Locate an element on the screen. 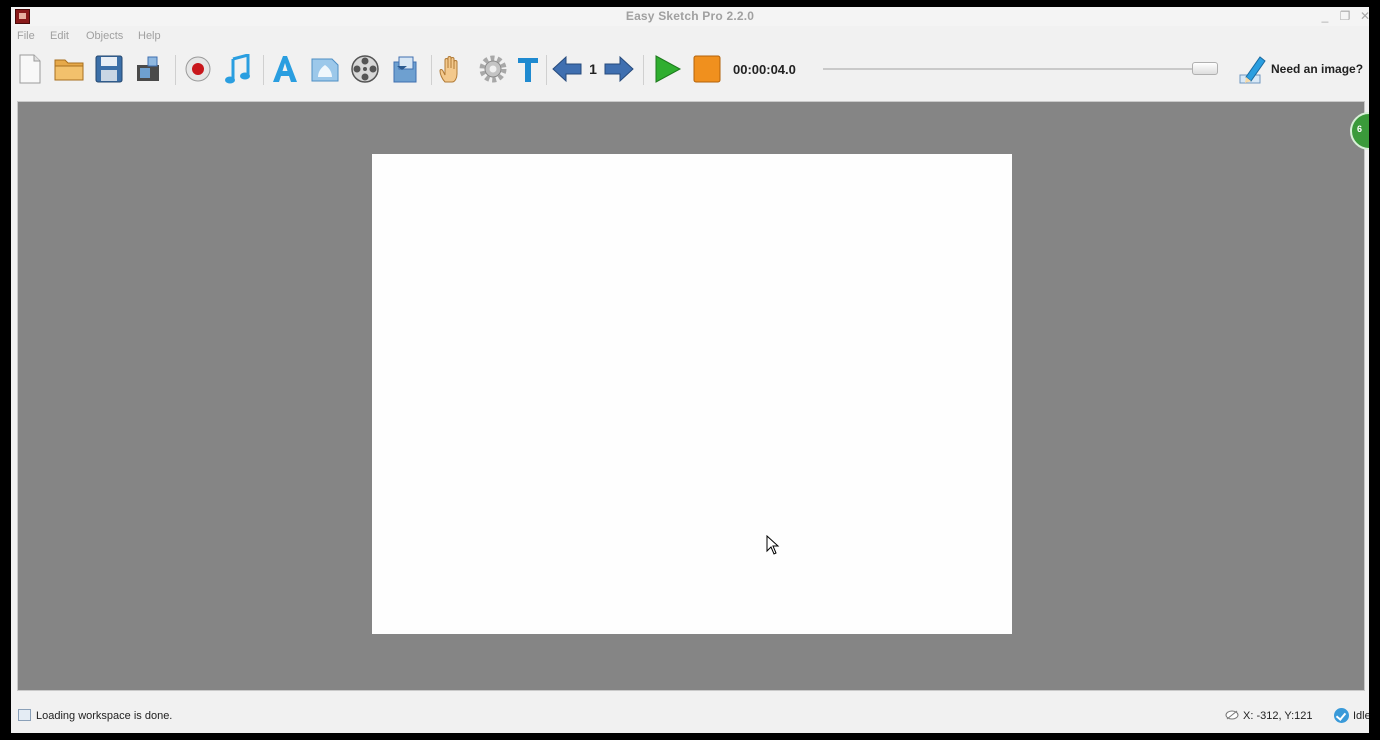 The height and width of the screenshot is (740, 1380). status-message: Loading workspace is done. is located at coordinates (104, 716).